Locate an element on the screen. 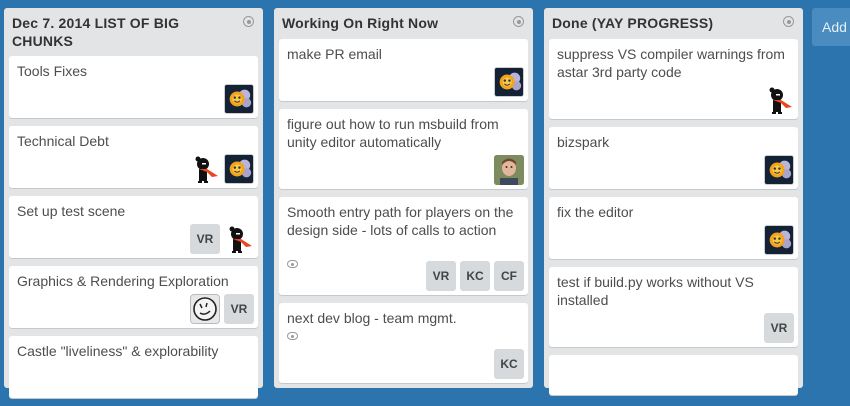 This screenshot has height=406, width=850. list-header: Working On Right Now is located at coordinates (403, 20).